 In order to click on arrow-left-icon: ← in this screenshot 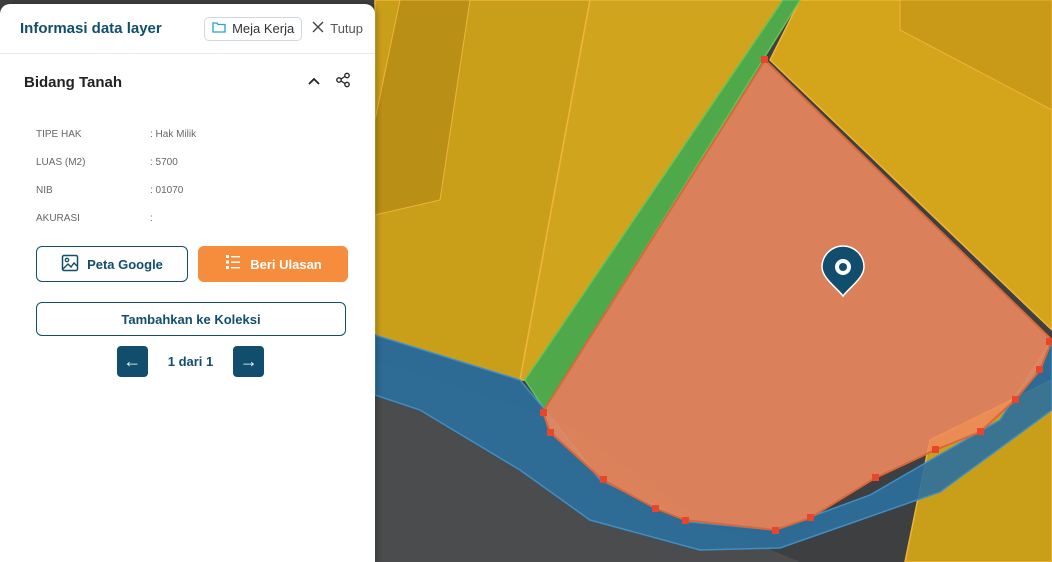, I will do `click(132, 361)`.